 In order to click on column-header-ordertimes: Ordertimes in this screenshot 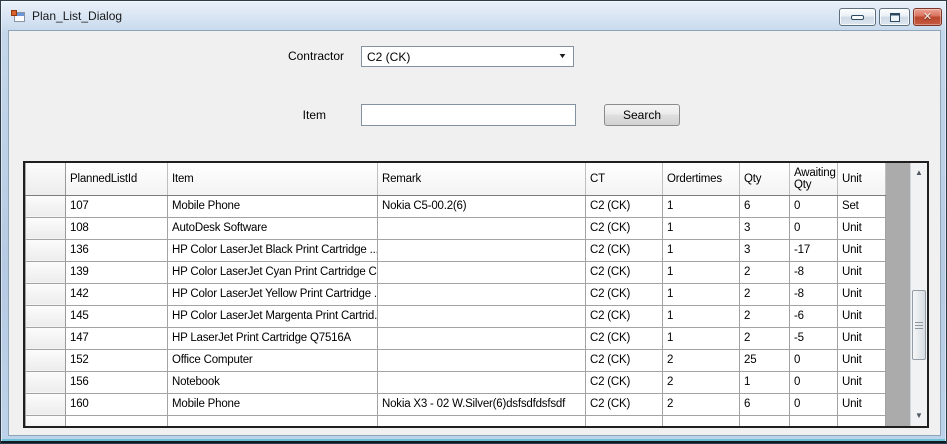, I will do `click(701, 179)`.